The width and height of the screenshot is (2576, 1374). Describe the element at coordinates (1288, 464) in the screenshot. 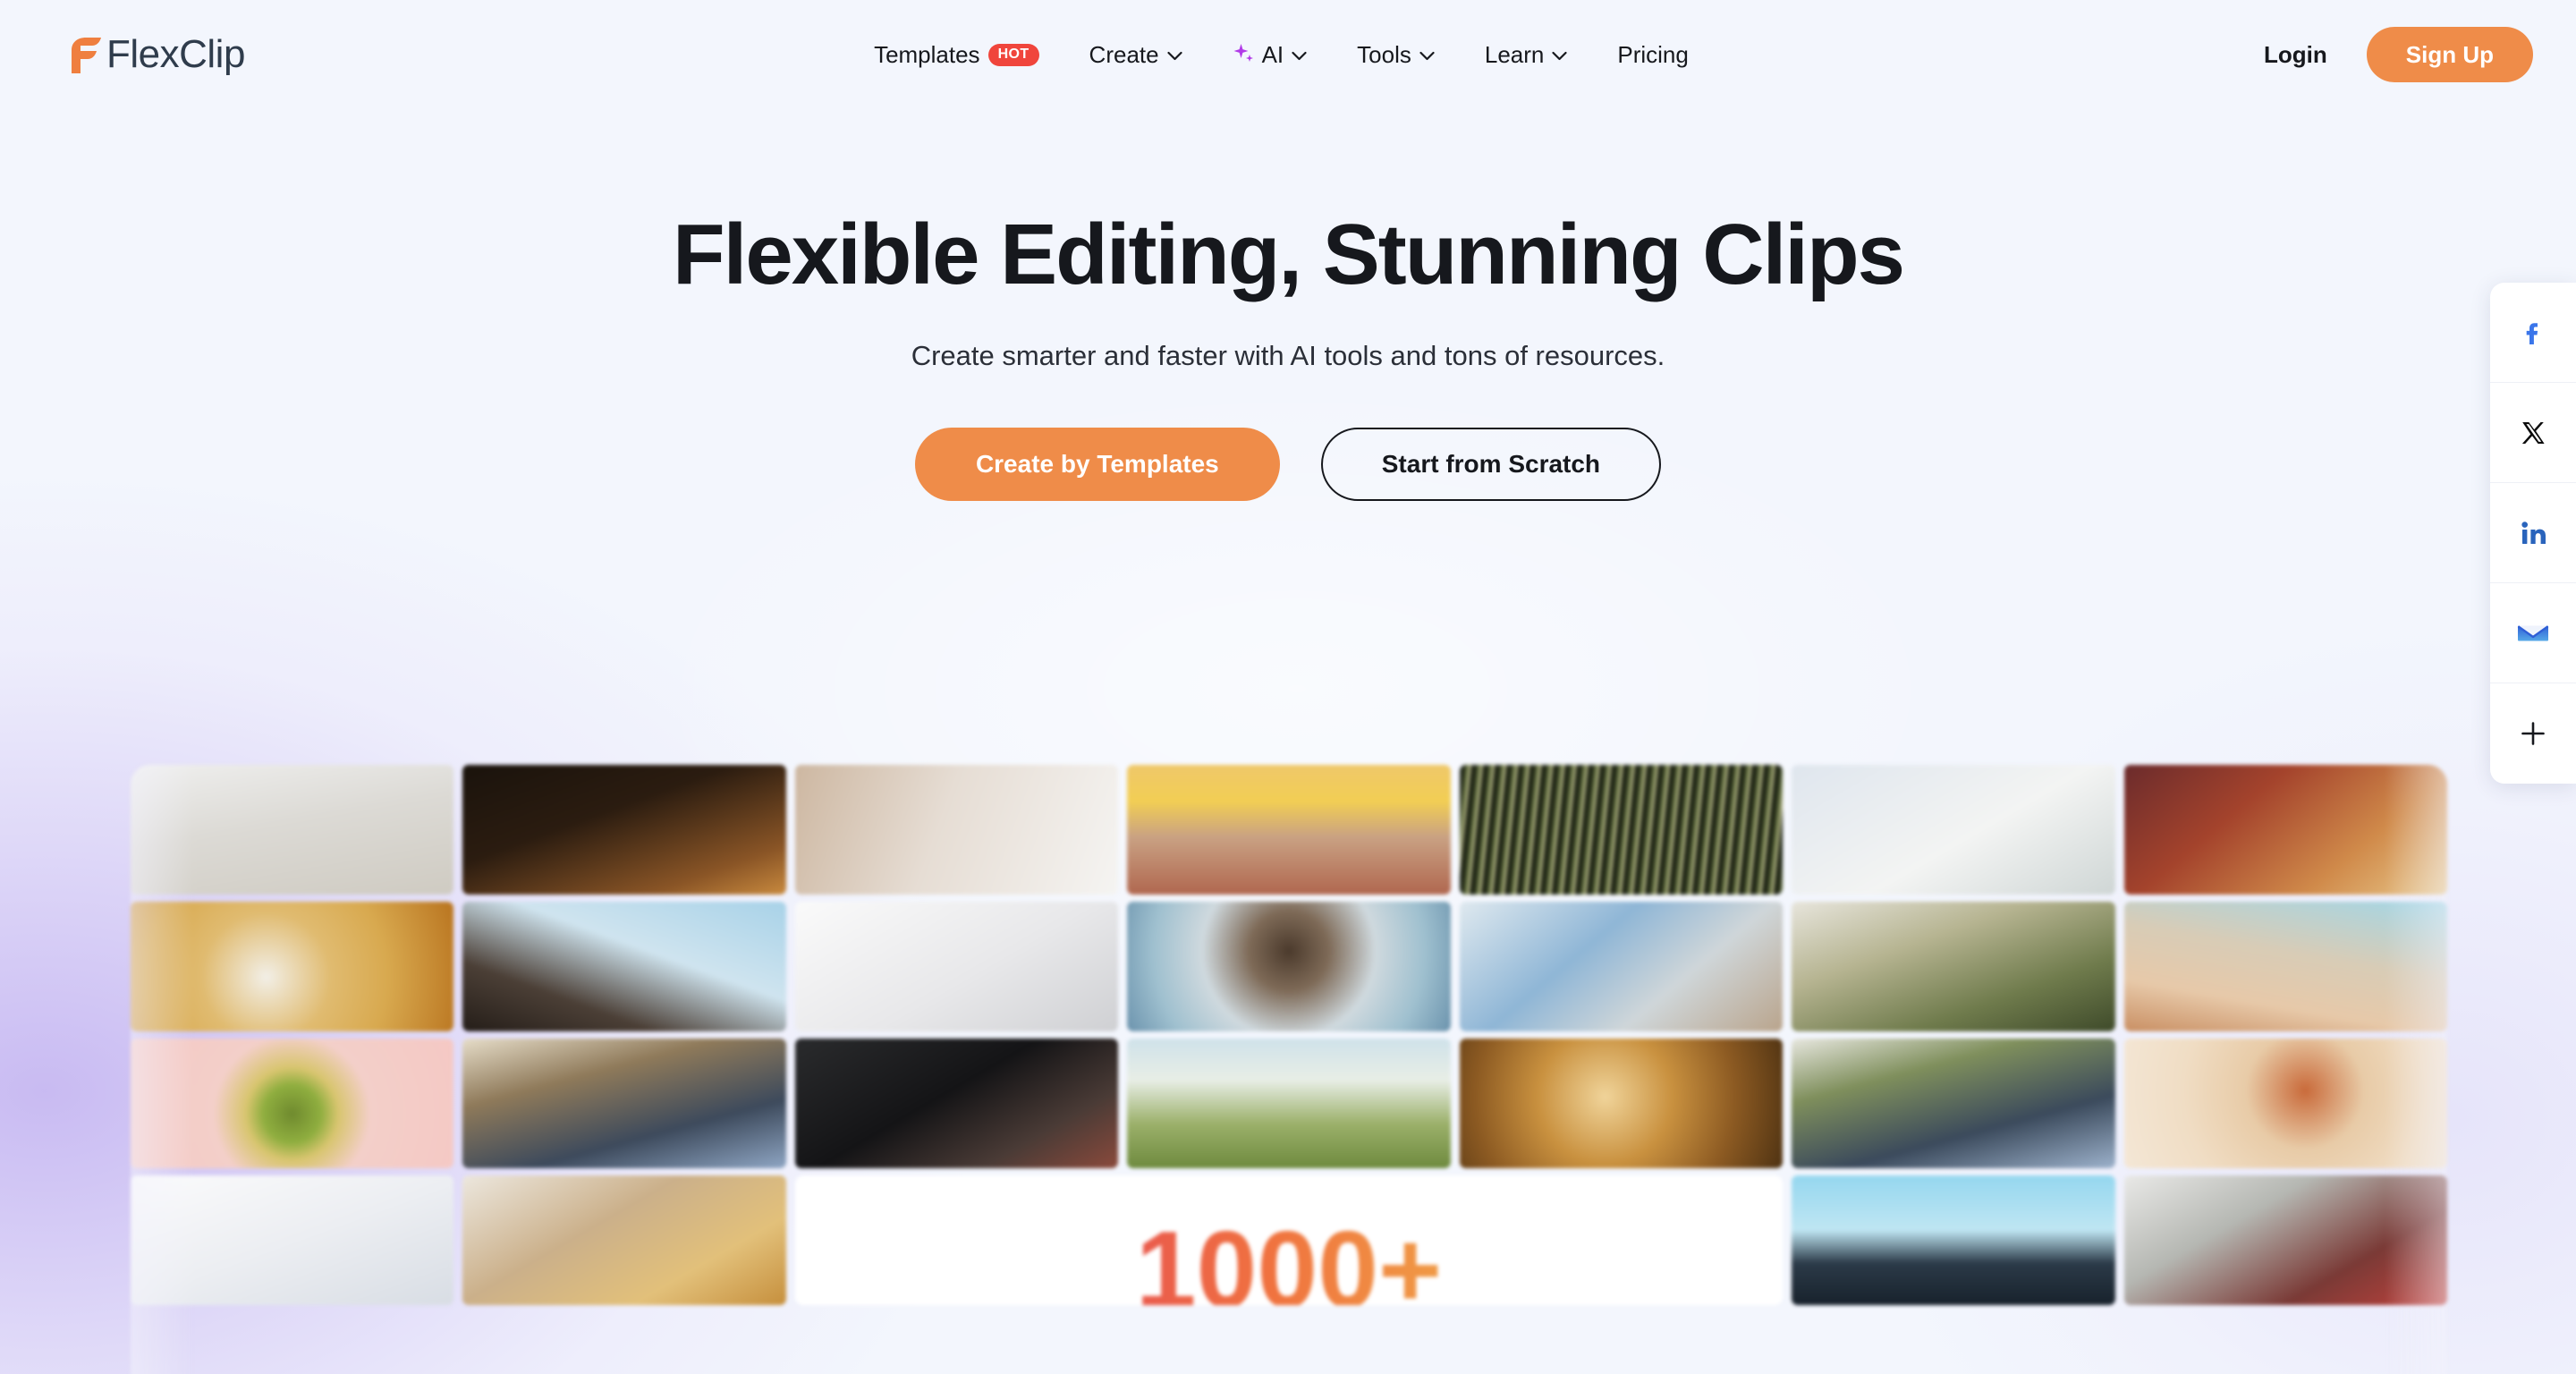

I see `hero-cta-group: Create by Templates Start from Scratch` at that location.